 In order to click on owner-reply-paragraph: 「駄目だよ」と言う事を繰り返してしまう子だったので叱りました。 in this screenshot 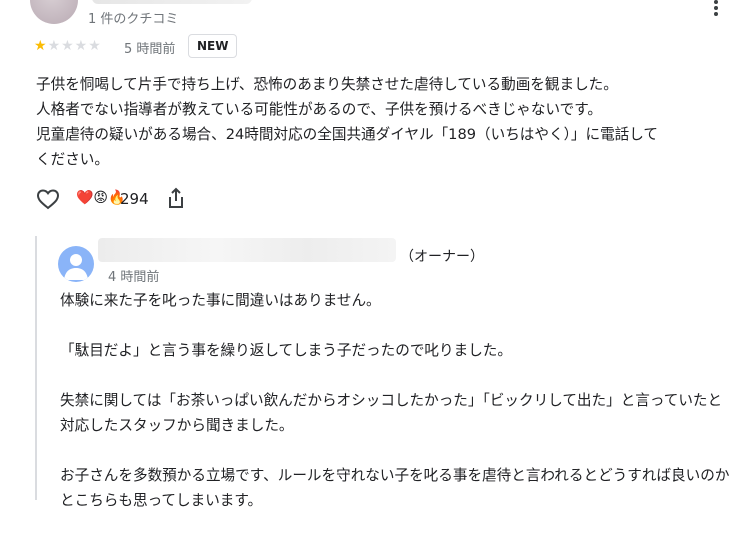, I will do `click(286, 350)`.